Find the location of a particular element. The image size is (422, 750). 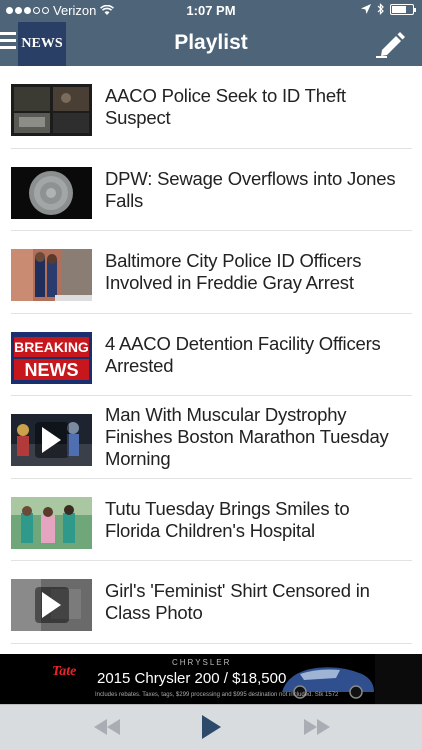

nav-bar: NEWS Playlist is located at coordinates (211, 44).